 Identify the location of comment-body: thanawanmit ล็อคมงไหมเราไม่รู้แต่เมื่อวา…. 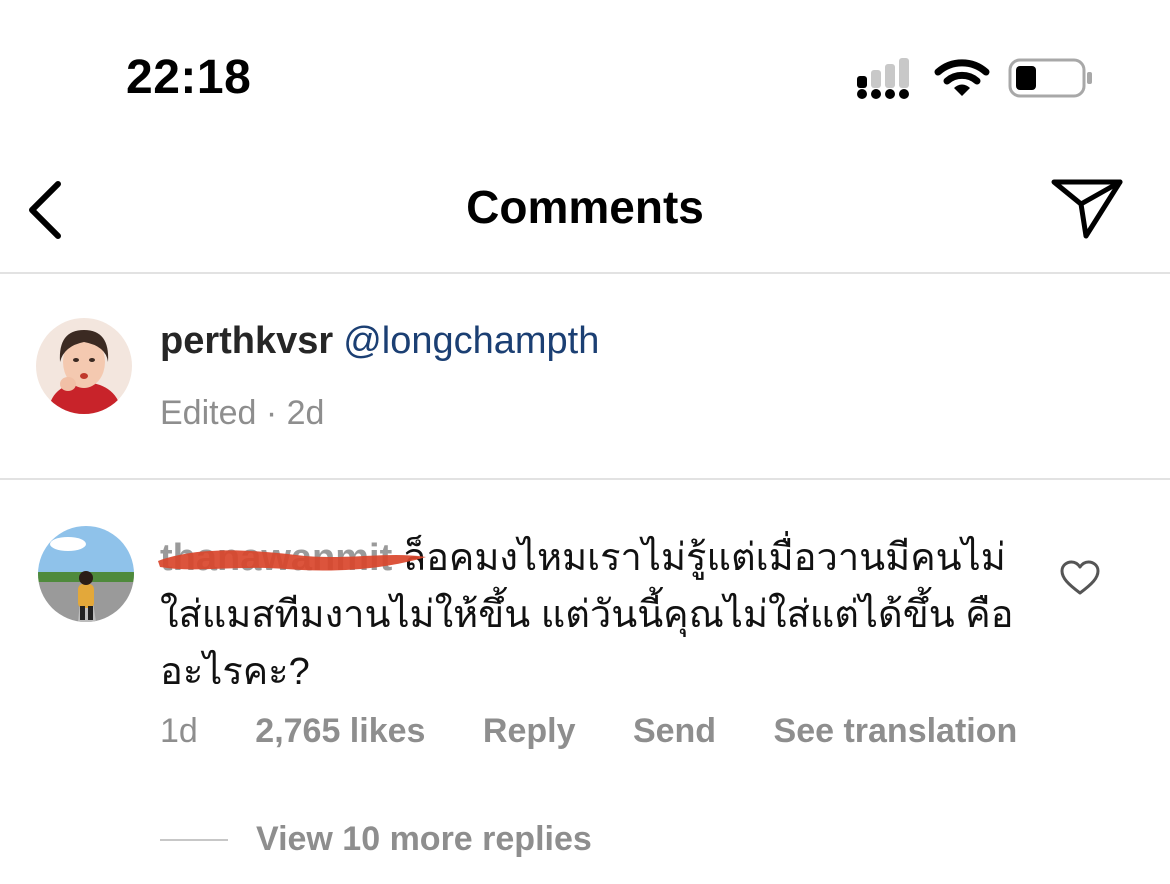
(589, 615).